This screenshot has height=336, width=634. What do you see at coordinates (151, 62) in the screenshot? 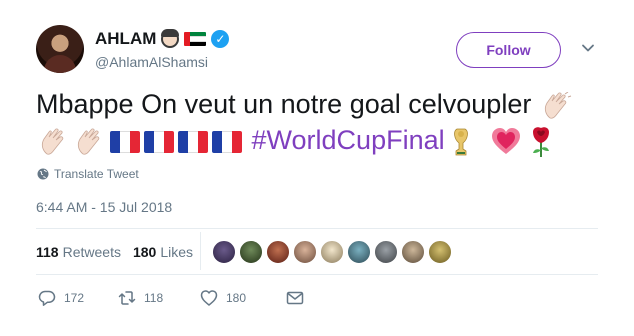
I see `user-handle: @AhlamAlShamsi` at bounding box center [151, 62].